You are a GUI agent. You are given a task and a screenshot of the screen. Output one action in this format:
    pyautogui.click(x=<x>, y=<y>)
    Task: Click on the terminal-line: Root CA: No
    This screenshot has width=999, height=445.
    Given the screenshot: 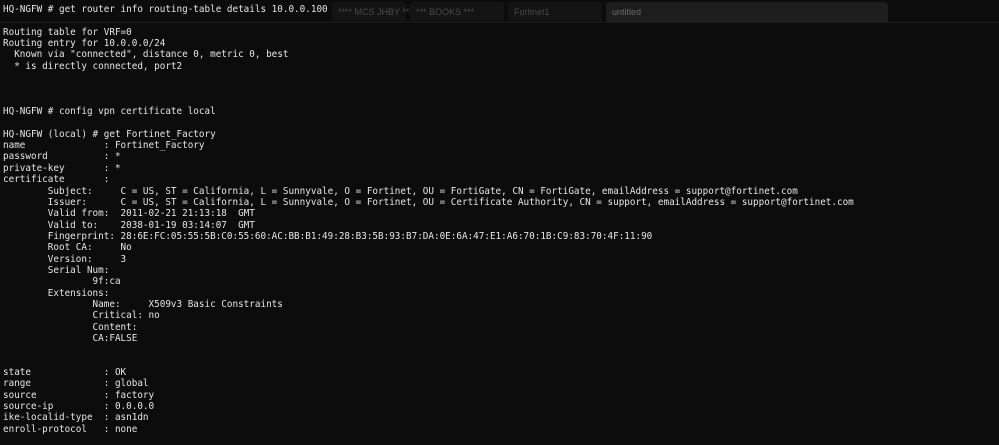 What is the action you would take?
    pyautogui.click(x=67, y=248)
    